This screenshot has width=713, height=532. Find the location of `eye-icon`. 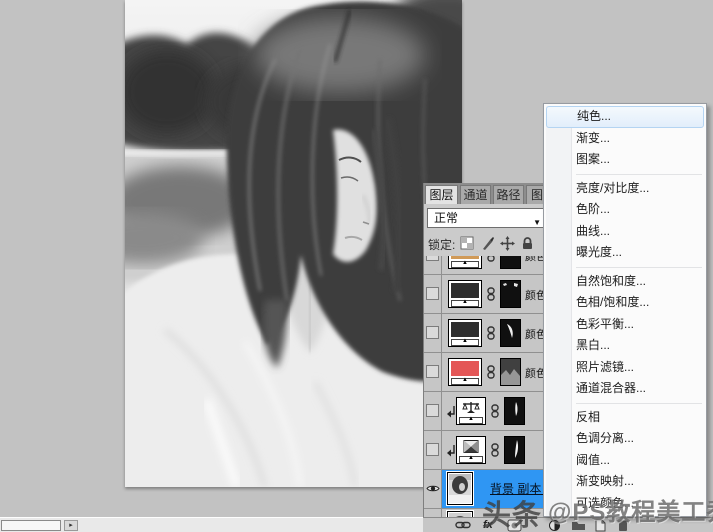

eye-icon is located at coordinates (433, 488).